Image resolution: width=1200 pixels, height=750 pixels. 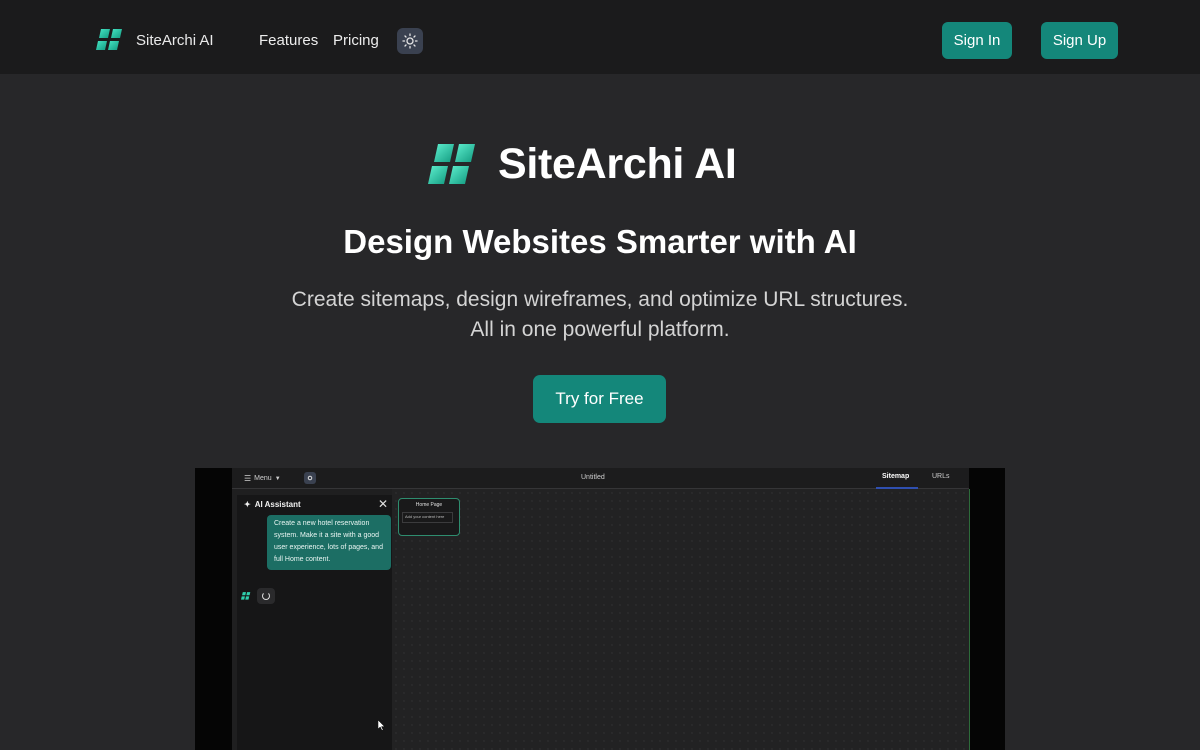 I want to click on sitemap-node-home: Home Page Add your content here, so click(x=429, y=517).